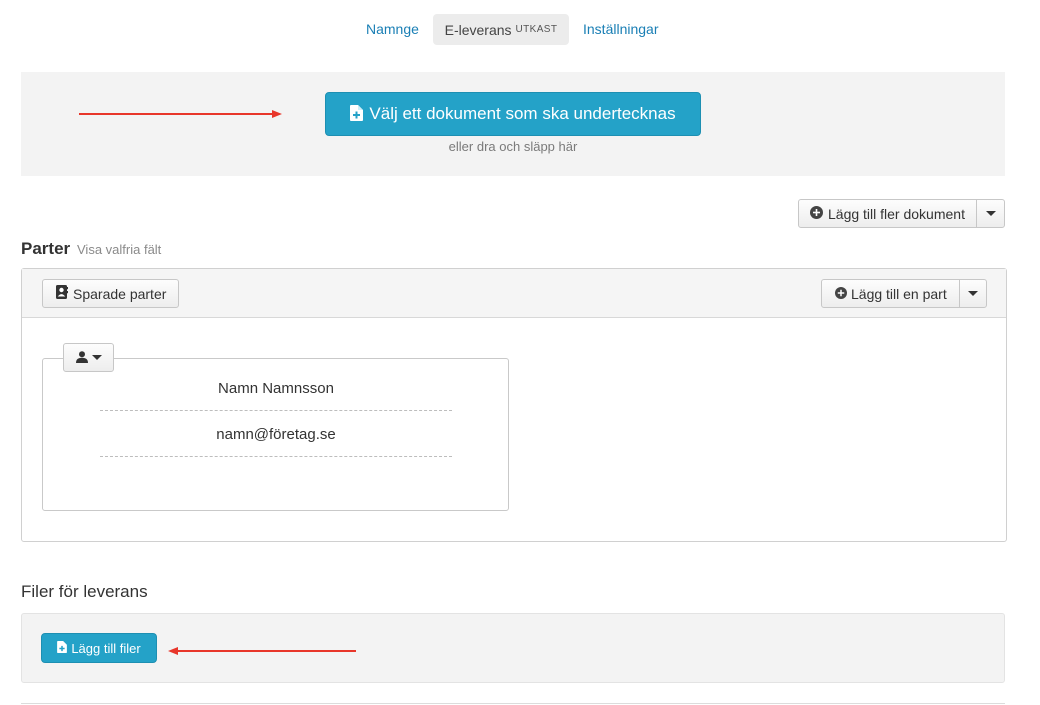 The height and width of the screenshot is (705, 1040). I want to click on choose-document-label: Välj ett dokument som ska undertecknas, so click(522, 113).